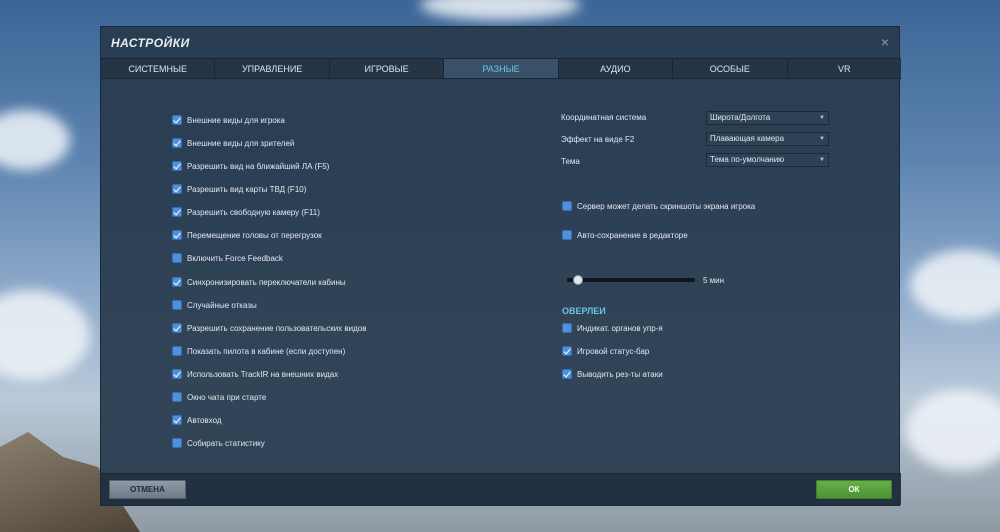  I want to click on f2-view-effect-select: Плавающая камера ▼, so click(767, 139).